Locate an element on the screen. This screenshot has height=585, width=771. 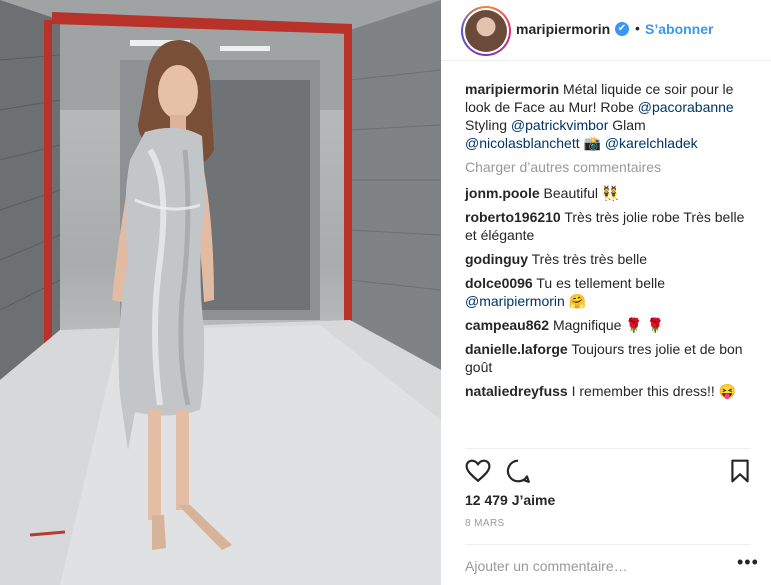
caption-text: Glam is located at coordinates (627, 125).